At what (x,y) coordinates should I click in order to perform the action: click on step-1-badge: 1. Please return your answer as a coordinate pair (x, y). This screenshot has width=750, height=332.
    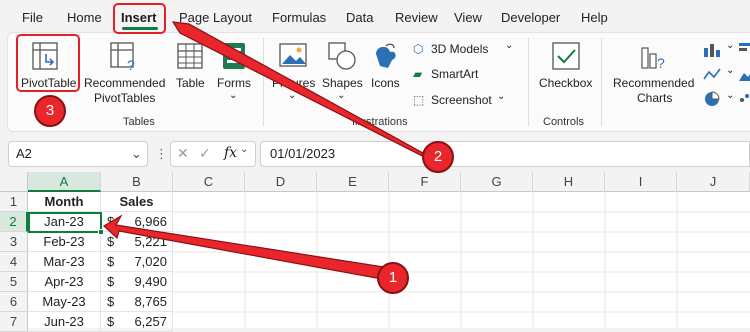
    Looking at the image, I should click on (393, 278).